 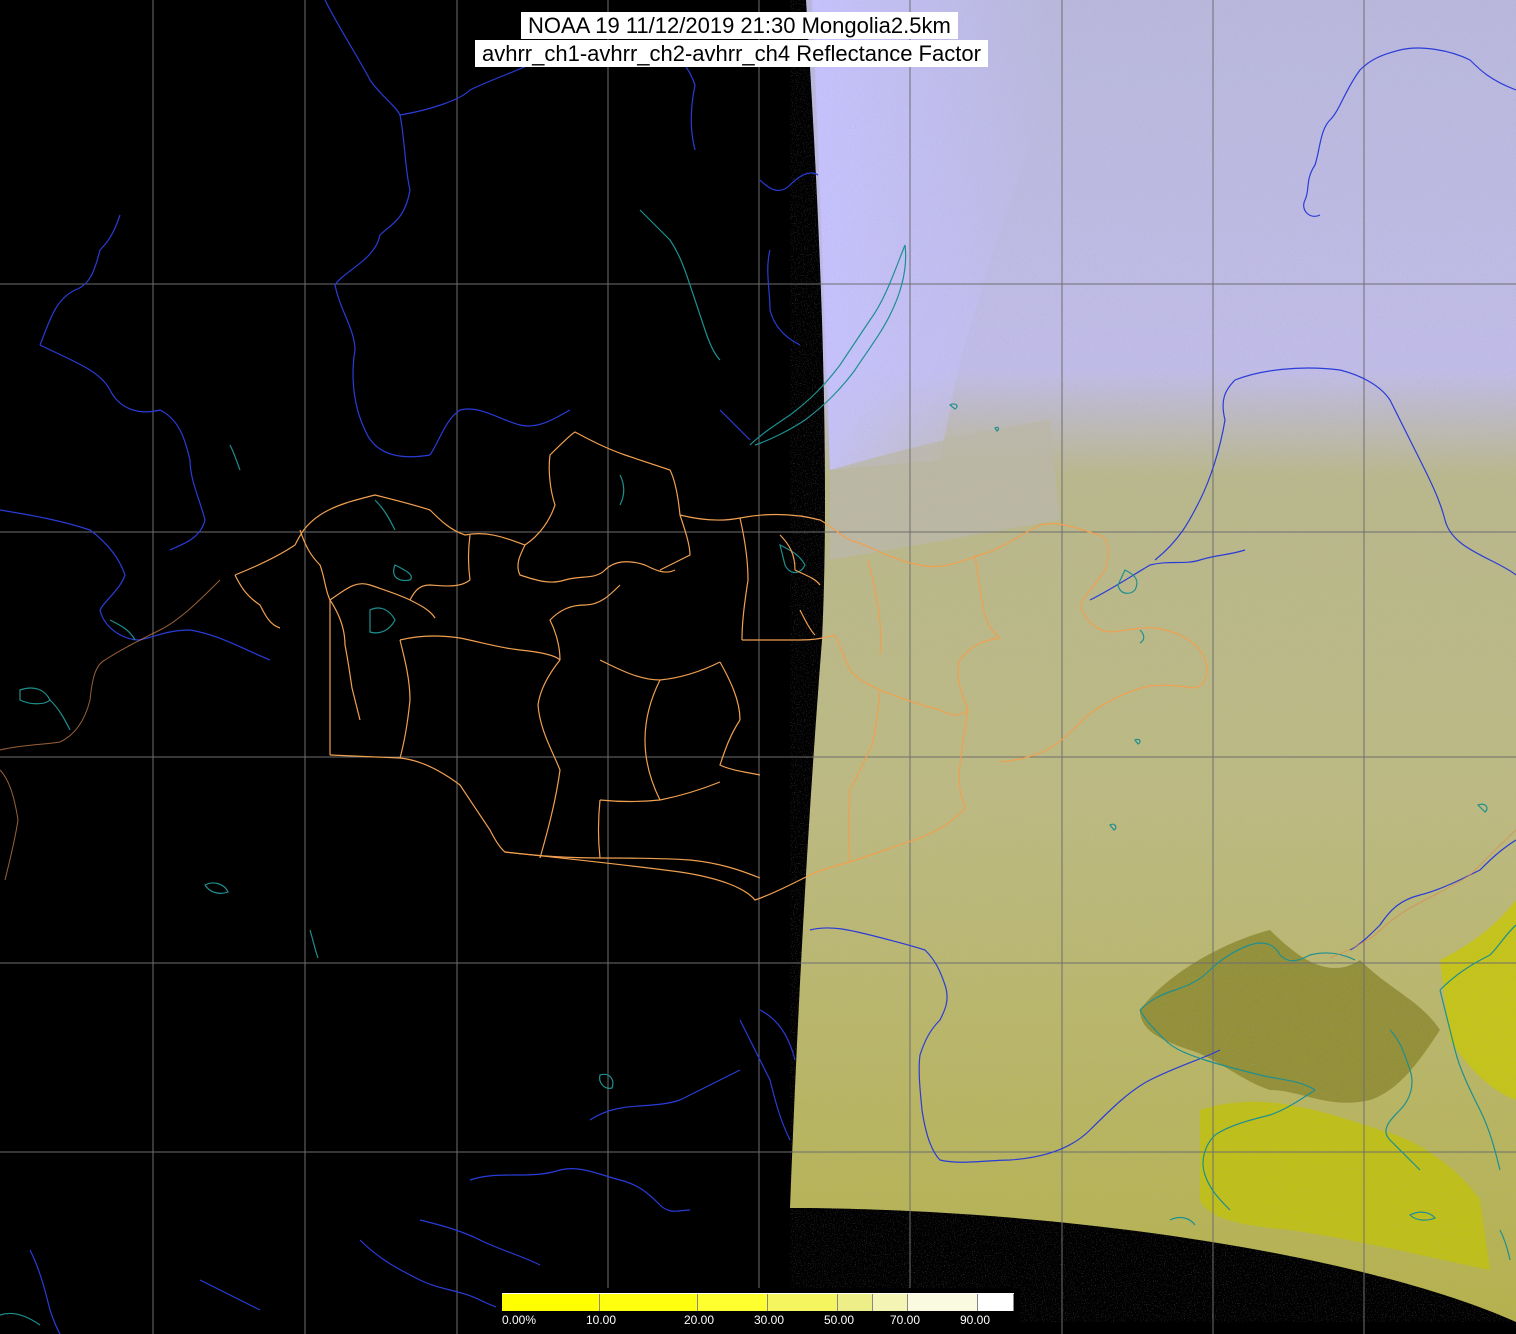 I want to click on map-title-line-1: NOAA 19 11/12/2019 21:30 Mongolia2.5km, so click(x=739, y=25).